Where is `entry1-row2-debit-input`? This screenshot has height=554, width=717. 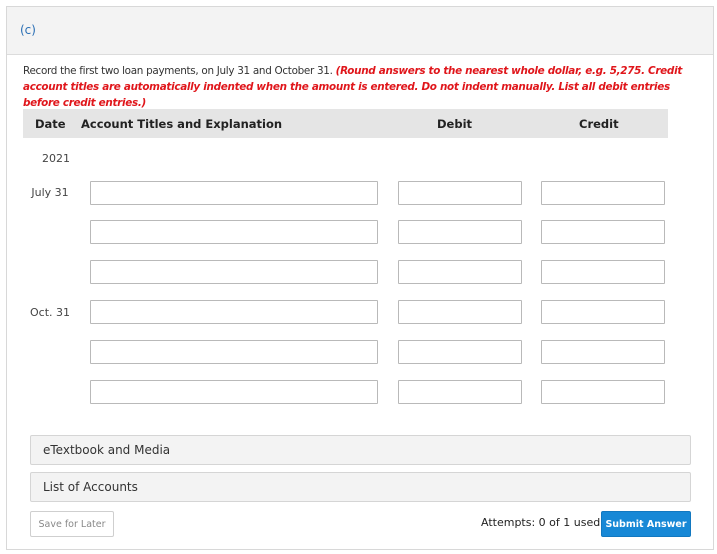
entry1-row2-debit-input is located at coordinates (460, 232).